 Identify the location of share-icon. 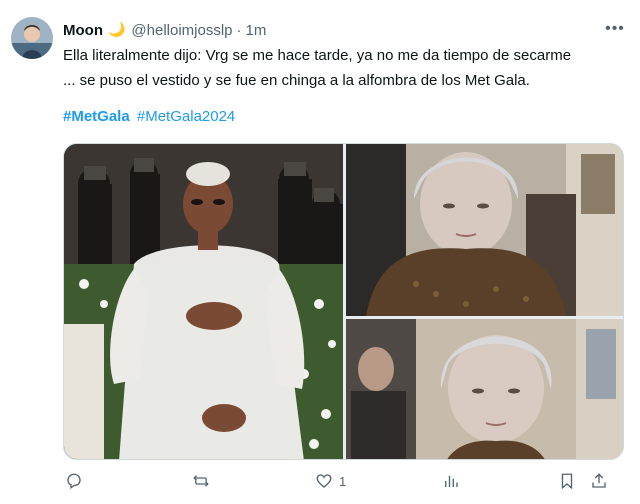
(599, 480).